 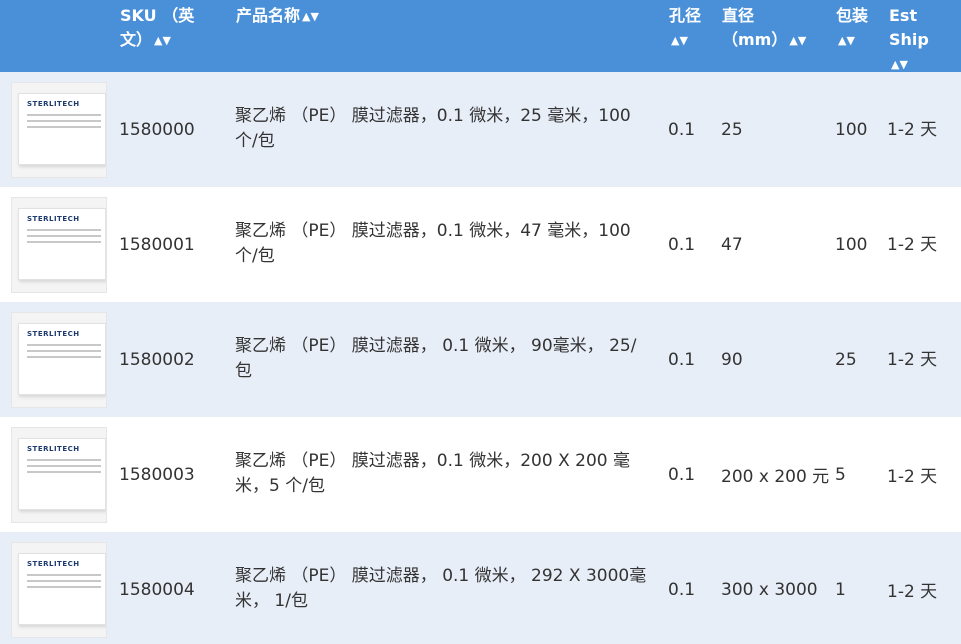 What do you see at coordinates (440, 244) in the screenshot?
I see `product-name-link: 聚乙烯 （PE） 膜过滤器，0.1 微米，47 毫米，100 个/包` at bounding box center [440, 244].